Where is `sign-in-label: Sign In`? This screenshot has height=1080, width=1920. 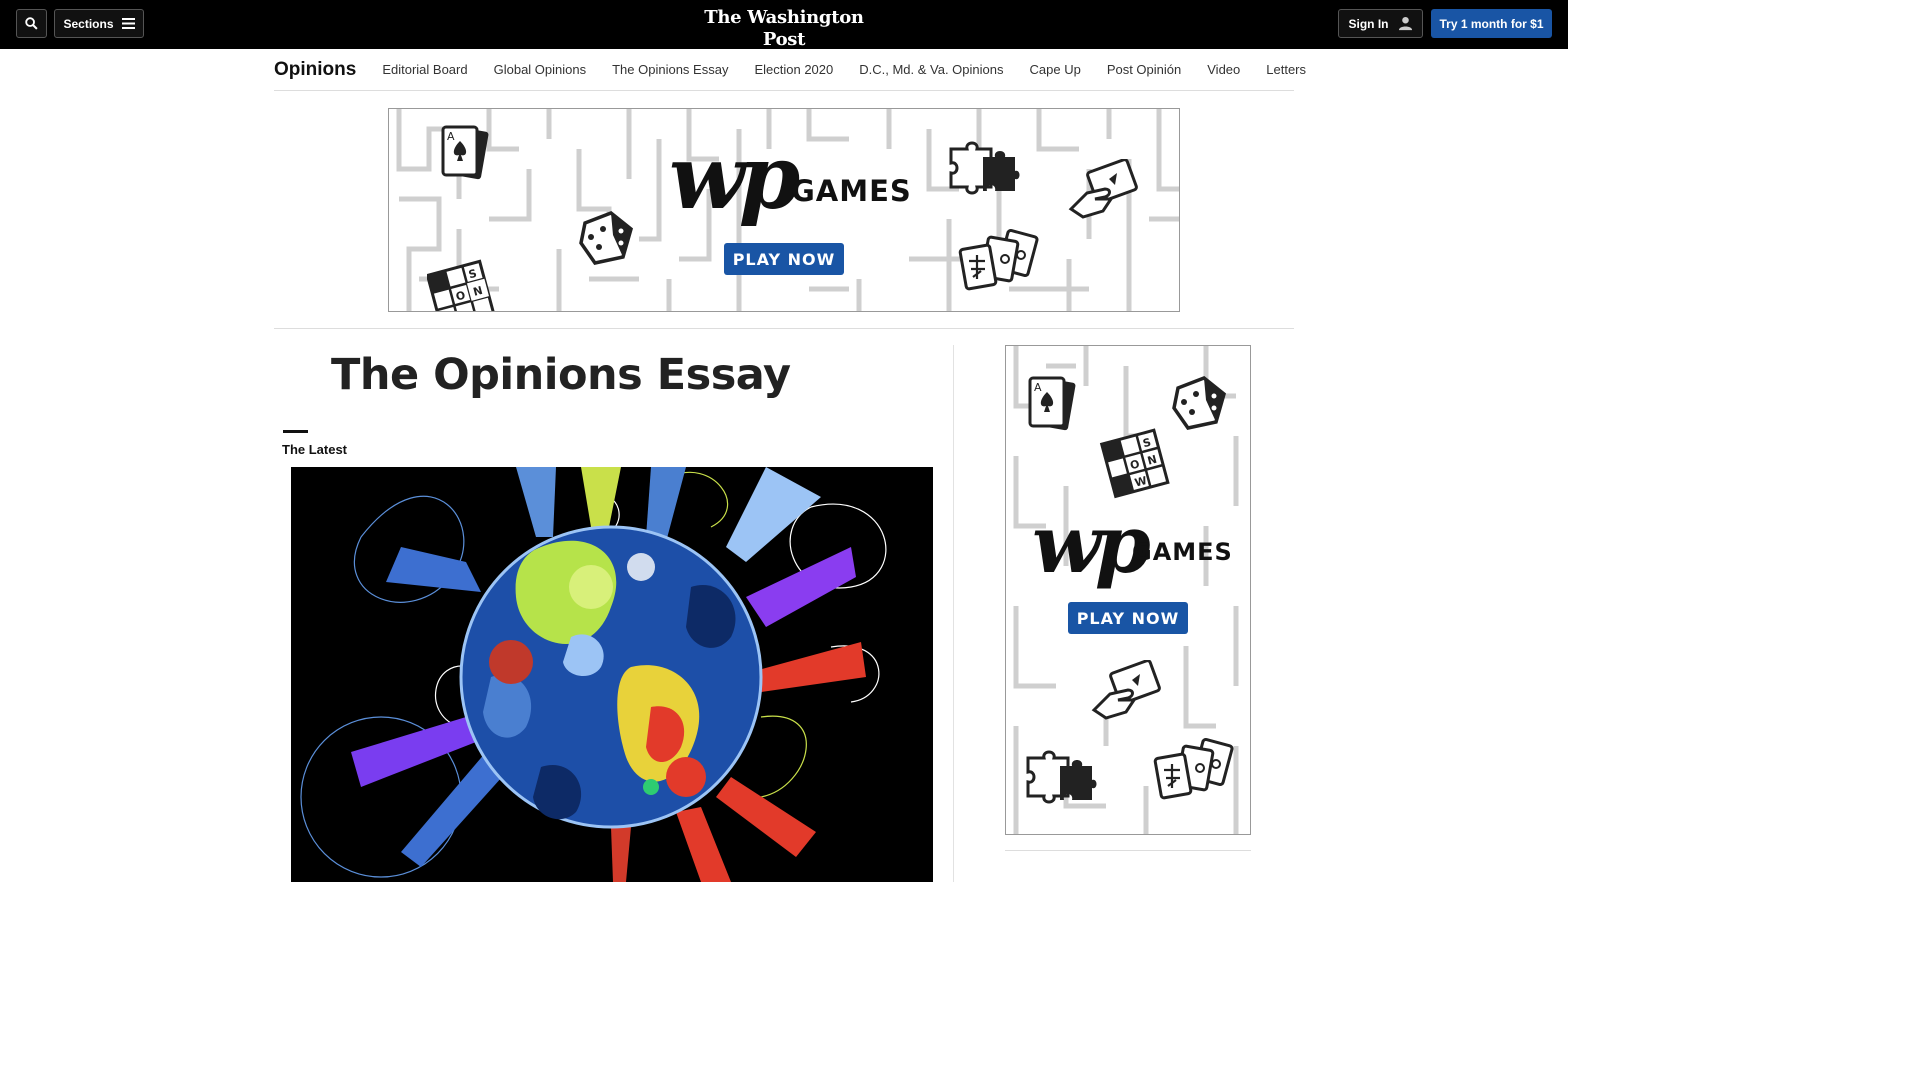 sign-in-label: Sign In is located at coordinates (1368, 23).